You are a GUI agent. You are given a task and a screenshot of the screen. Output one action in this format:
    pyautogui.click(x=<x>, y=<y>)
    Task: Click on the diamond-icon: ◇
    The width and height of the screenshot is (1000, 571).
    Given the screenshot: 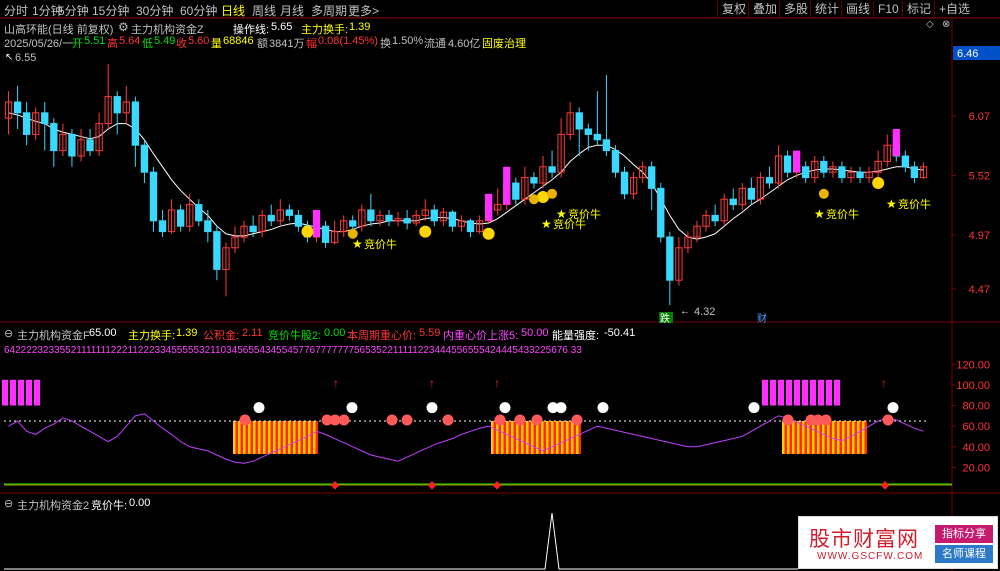 What is the action you would take?
    pyautogui.click(x=930, y=24)
    